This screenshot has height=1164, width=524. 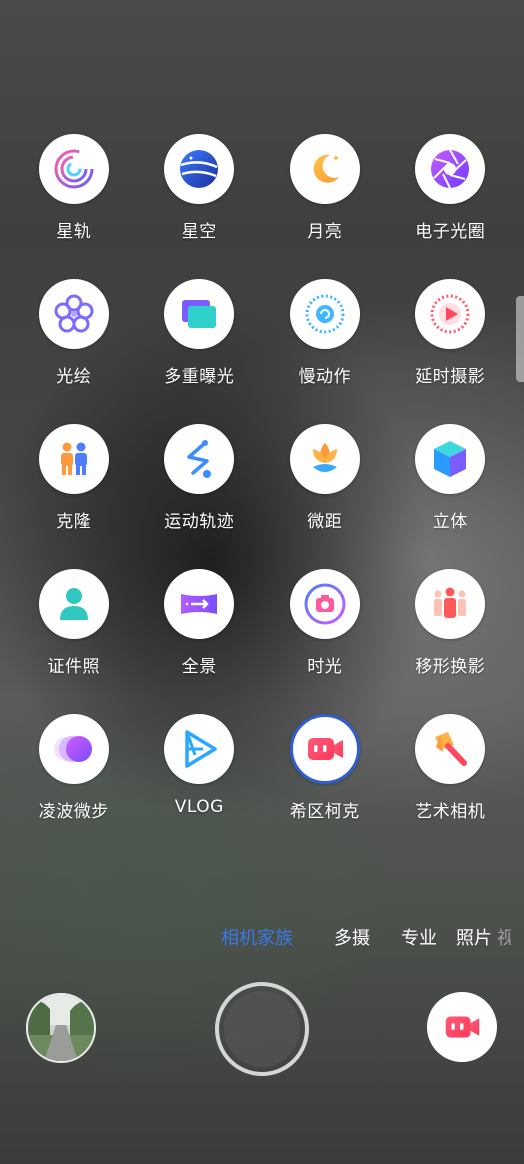 I want to click on mode-label: 全景, so click(x=199, y=667).